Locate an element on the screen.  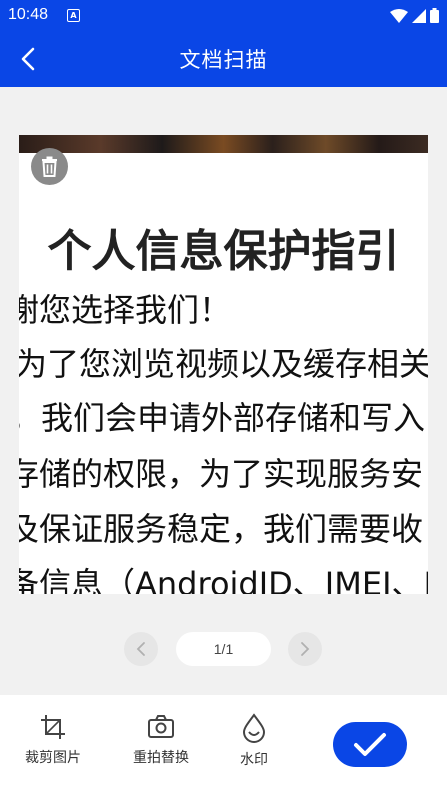
confirm-button is located at coordinates (370, 744).